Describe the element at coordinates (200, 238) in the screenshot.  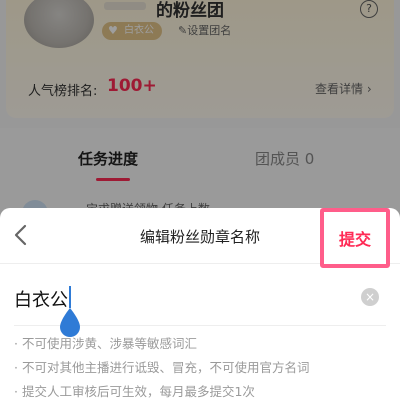
I see `sheet-header: 编辑粉丝勋章名称 提交` at that location.